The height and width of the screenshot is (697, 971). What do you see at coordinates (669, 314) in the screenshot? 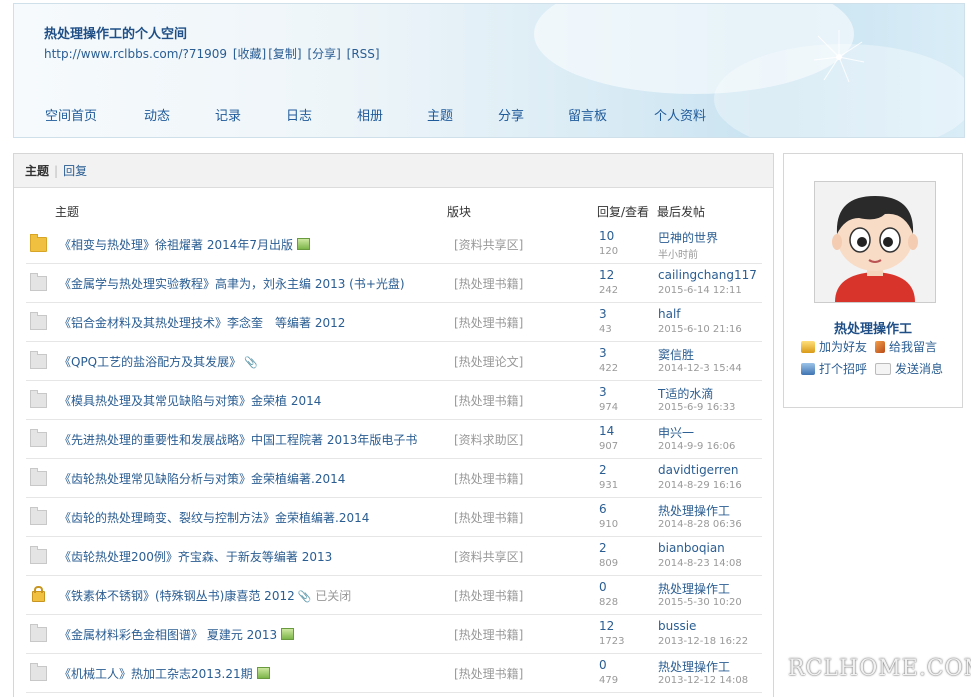
I see `last-poster-link: half` at bounding box center [669, 314].